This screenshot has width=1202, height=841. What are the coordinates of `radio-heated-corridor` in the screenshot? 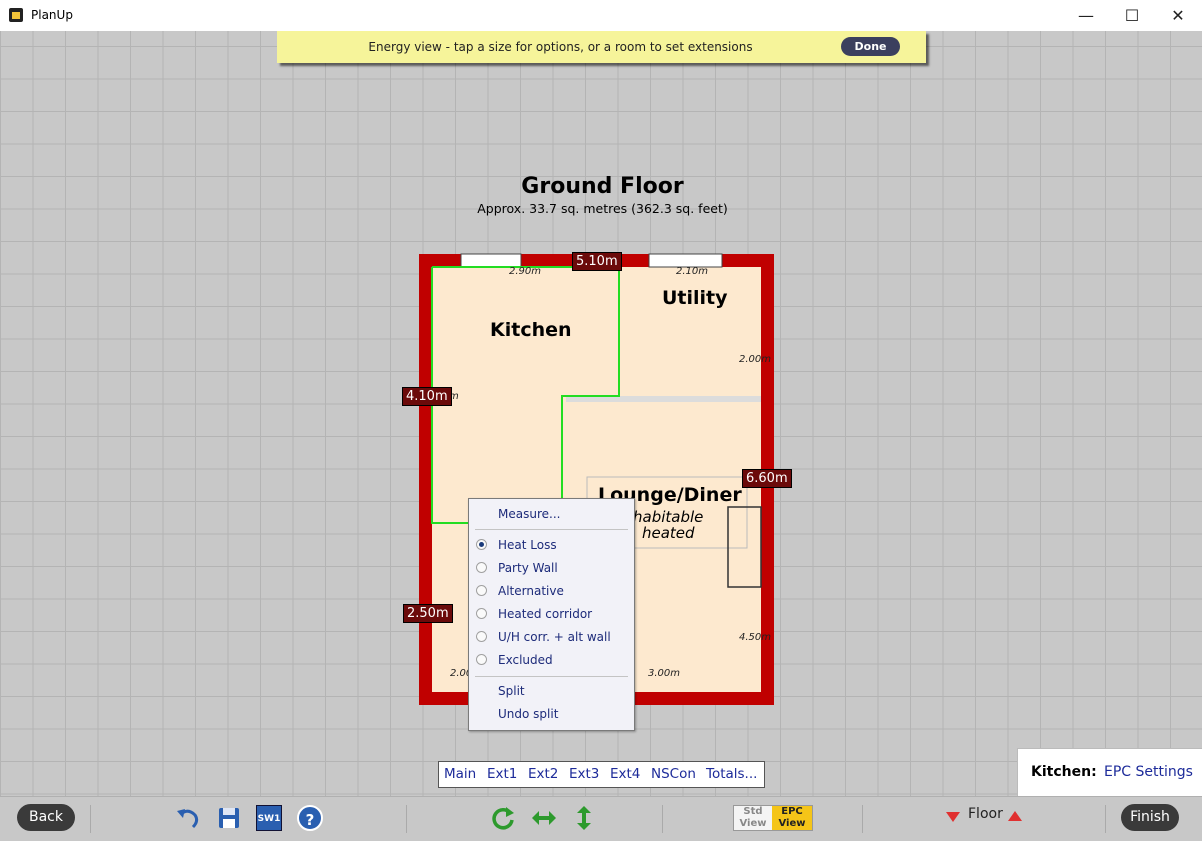 It's located at (481, 613).